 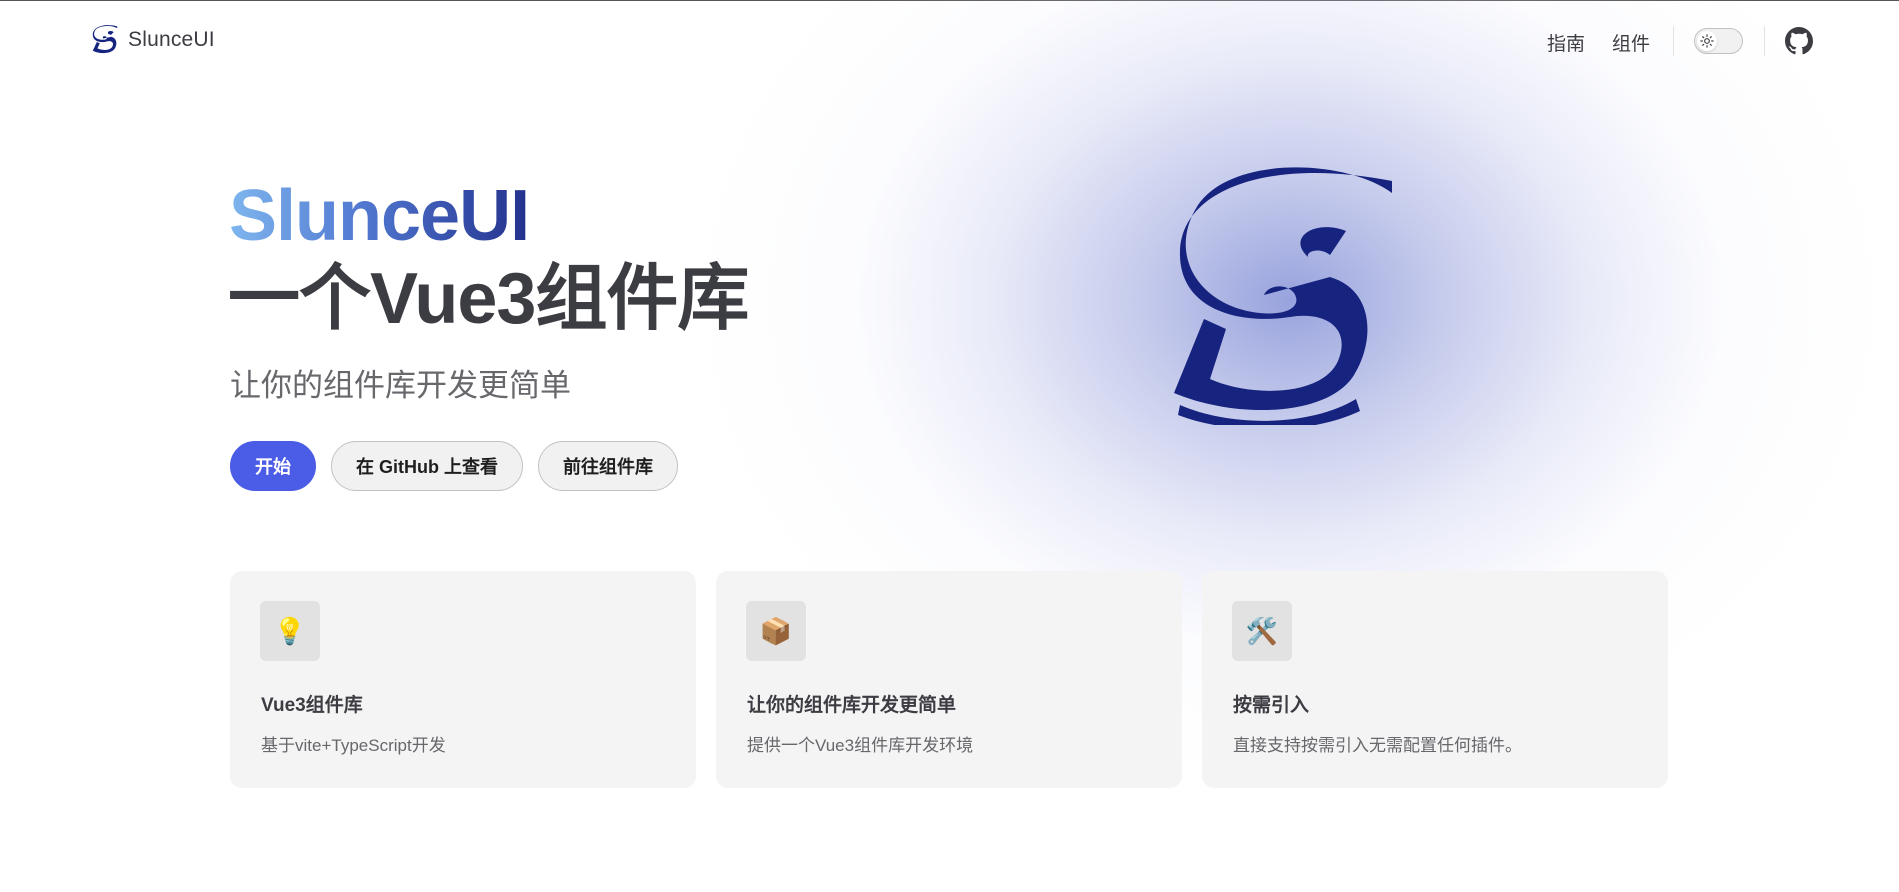 I want to click on github-link, so click(x=1799, y=41).